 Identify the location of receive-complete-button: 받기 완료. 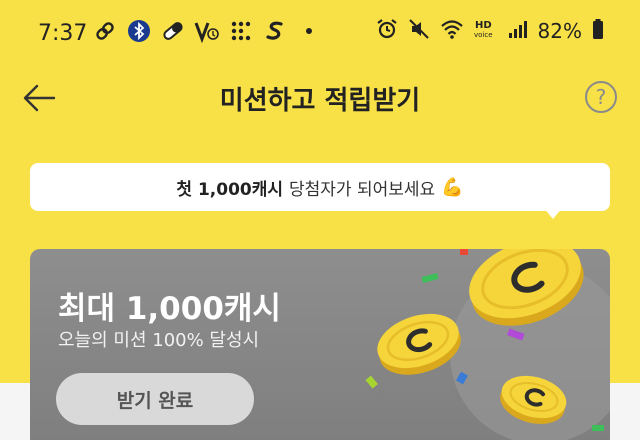
(155, 399).